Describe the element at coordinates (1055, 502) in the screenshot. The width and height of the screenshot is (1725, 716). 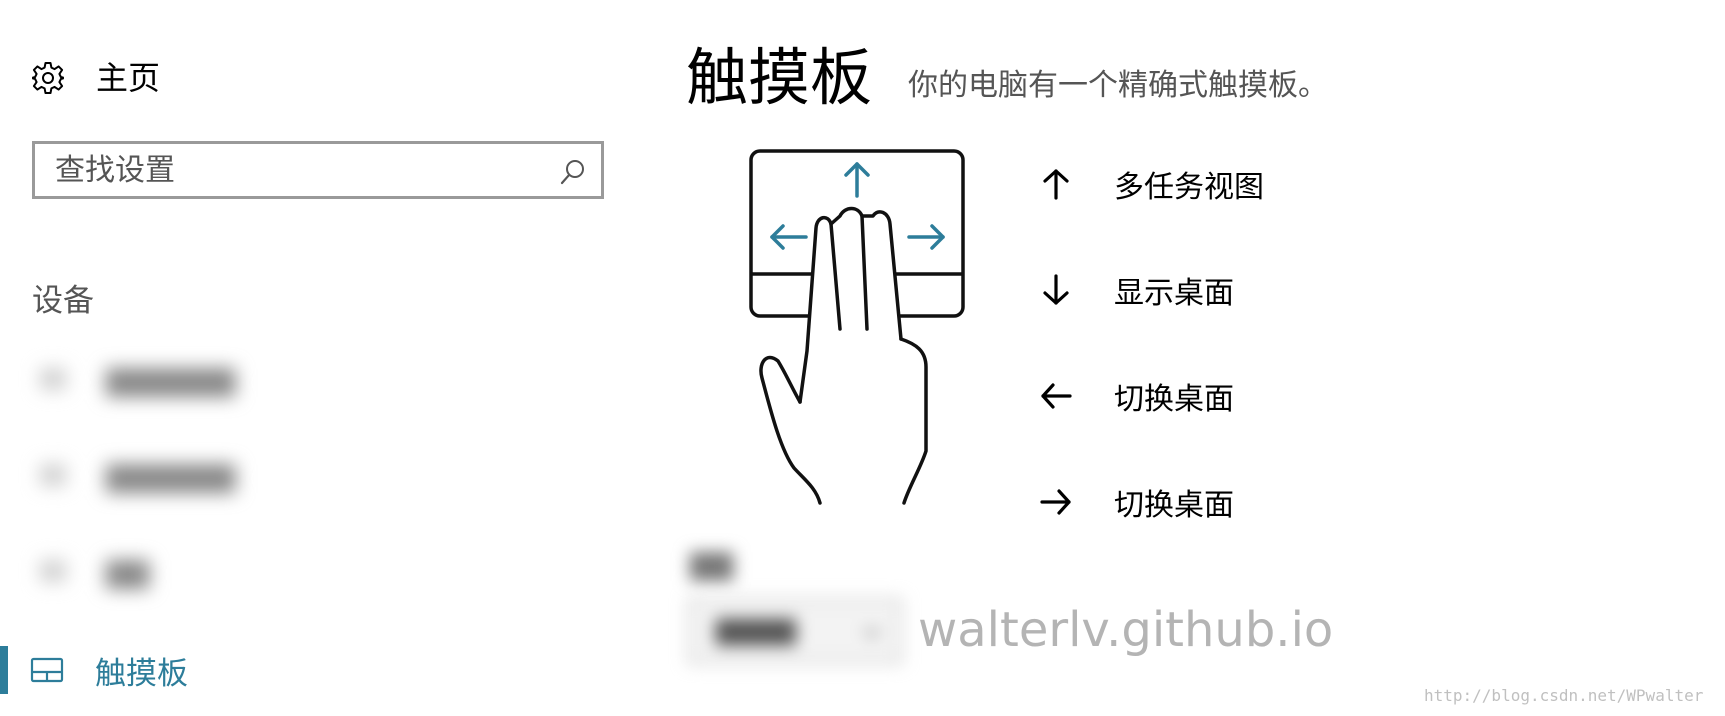
I see `arrow-right-icon` at that location.